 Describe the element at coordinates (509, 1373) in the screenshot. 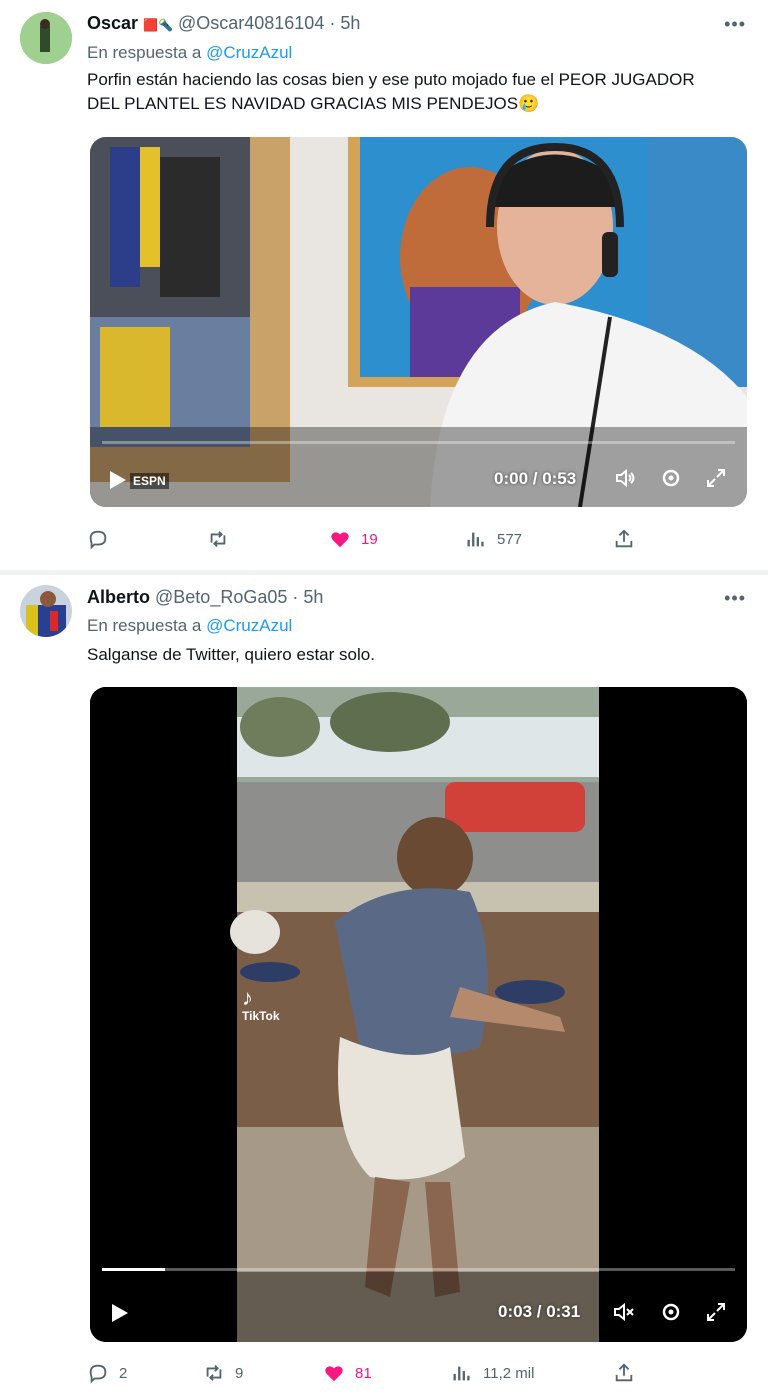

I see `views-count: 11,2 mil` at that location.